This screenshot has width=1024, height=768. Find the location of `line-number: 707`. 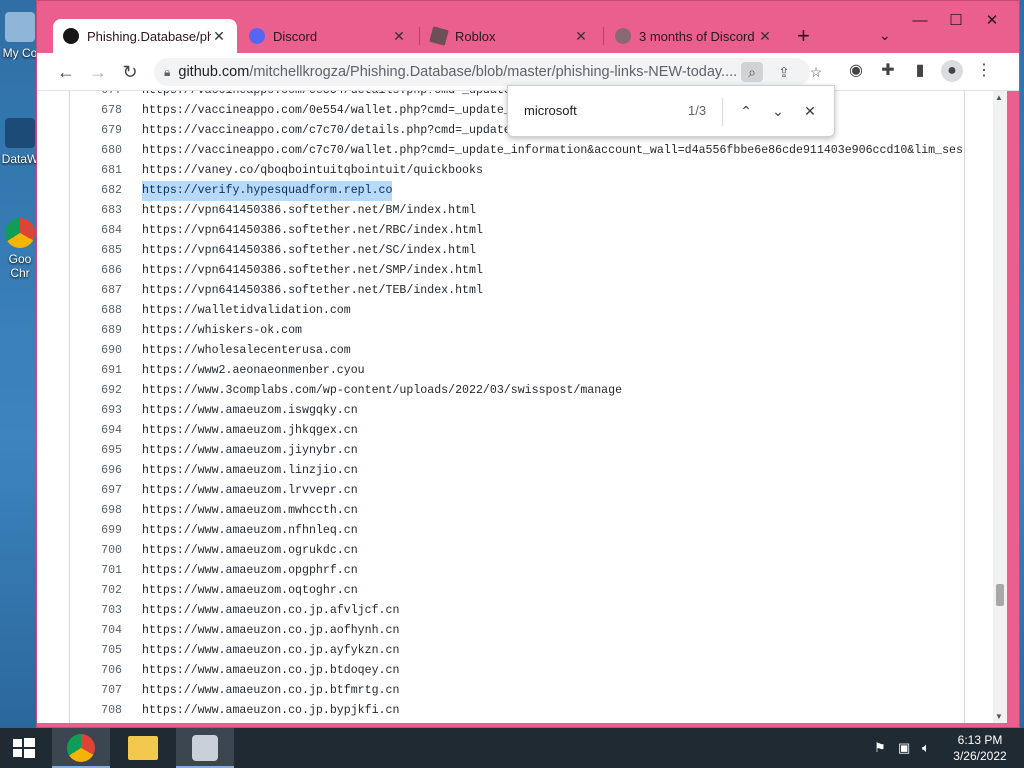

line-number: 707 is located at coordinates (106, 691).